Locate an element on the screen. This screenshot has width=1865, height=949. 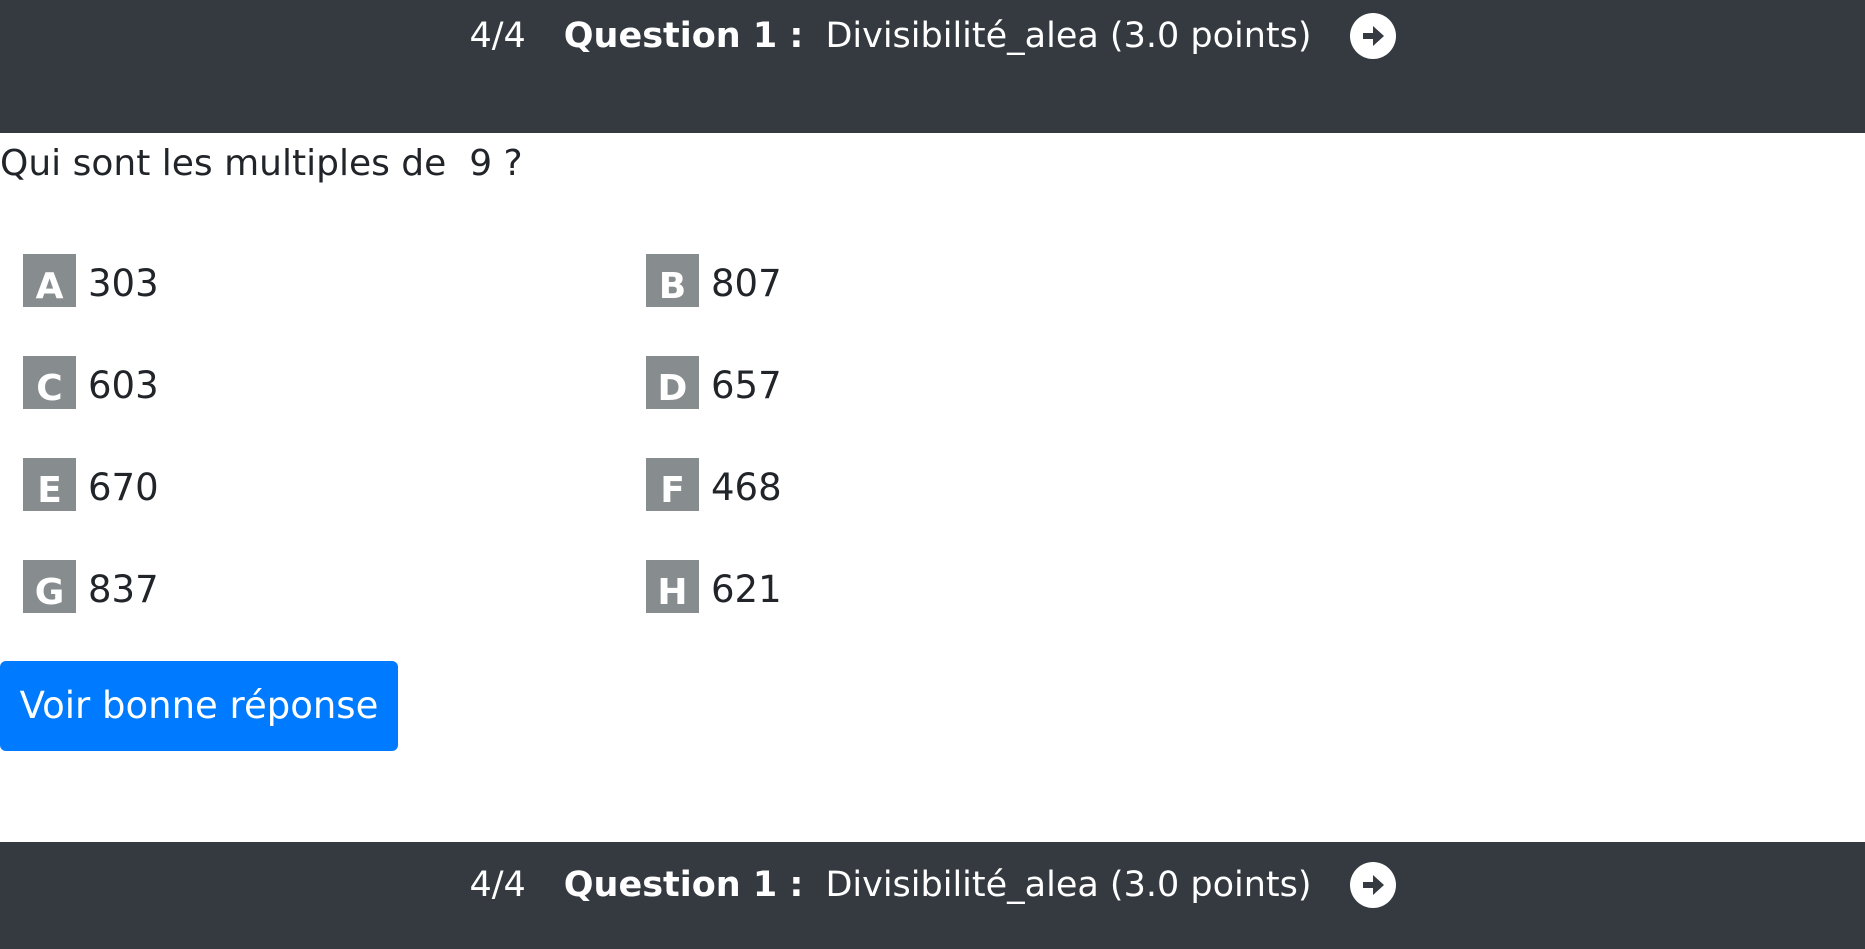
answer-option-h: H 621 is located at coordinates (714, 586).